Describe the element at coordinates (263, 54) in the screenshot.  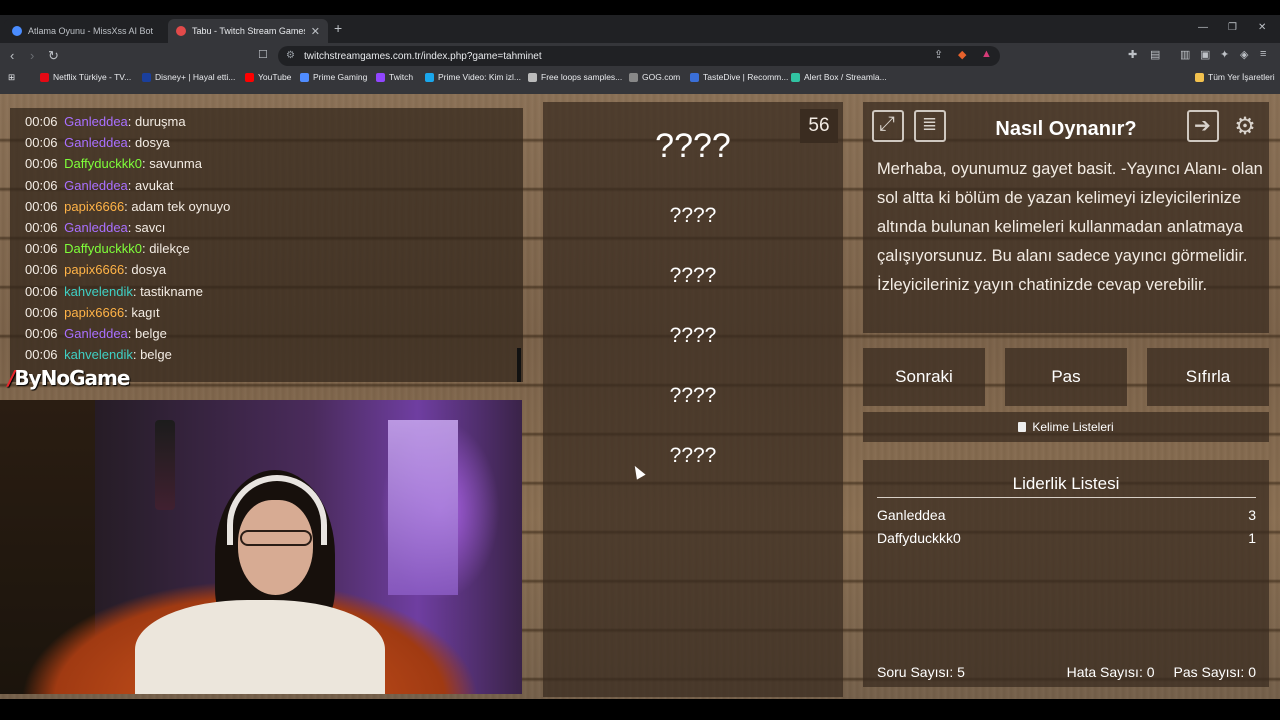
I see `bookmark-icon: ☐` at that location.